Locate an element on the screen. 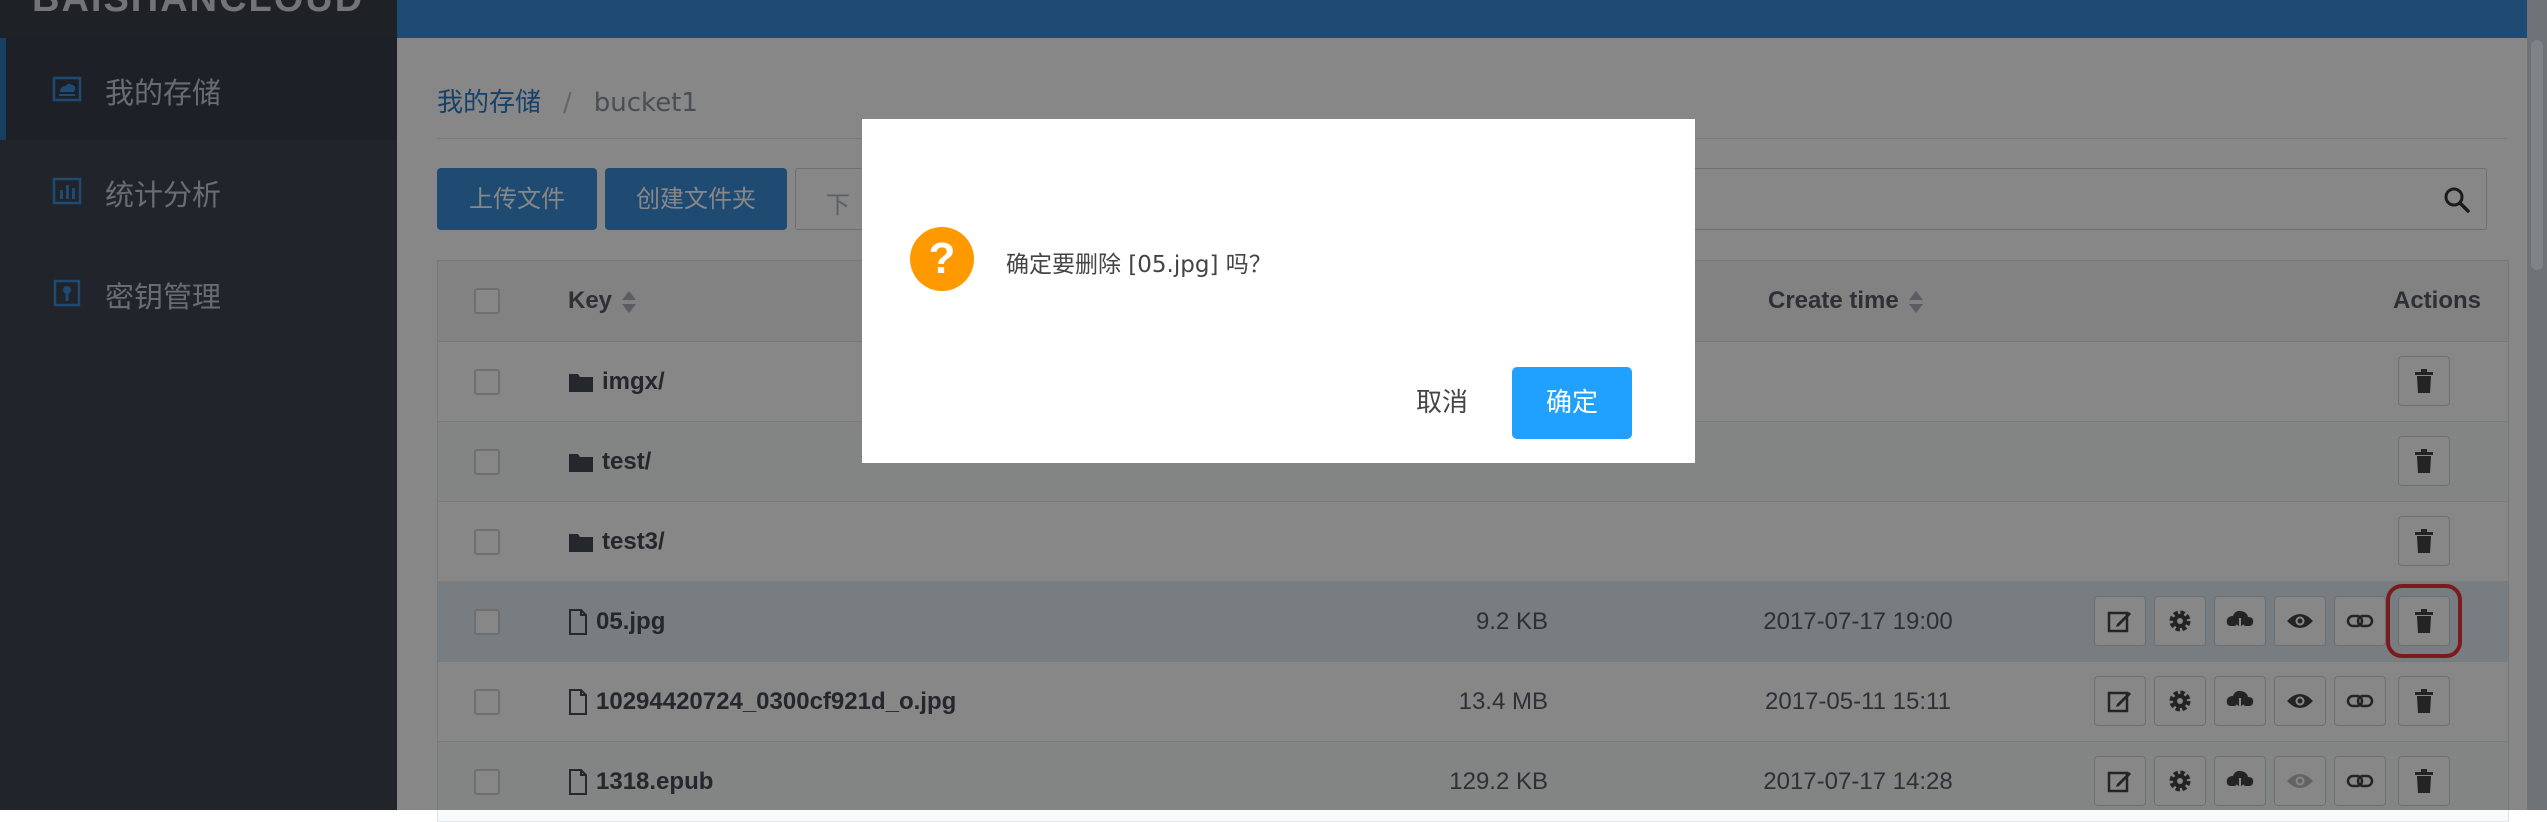 The height and width of the screenshot is (822, 2547). cancel-button: 取消 is located at coordinates (1442, 403).